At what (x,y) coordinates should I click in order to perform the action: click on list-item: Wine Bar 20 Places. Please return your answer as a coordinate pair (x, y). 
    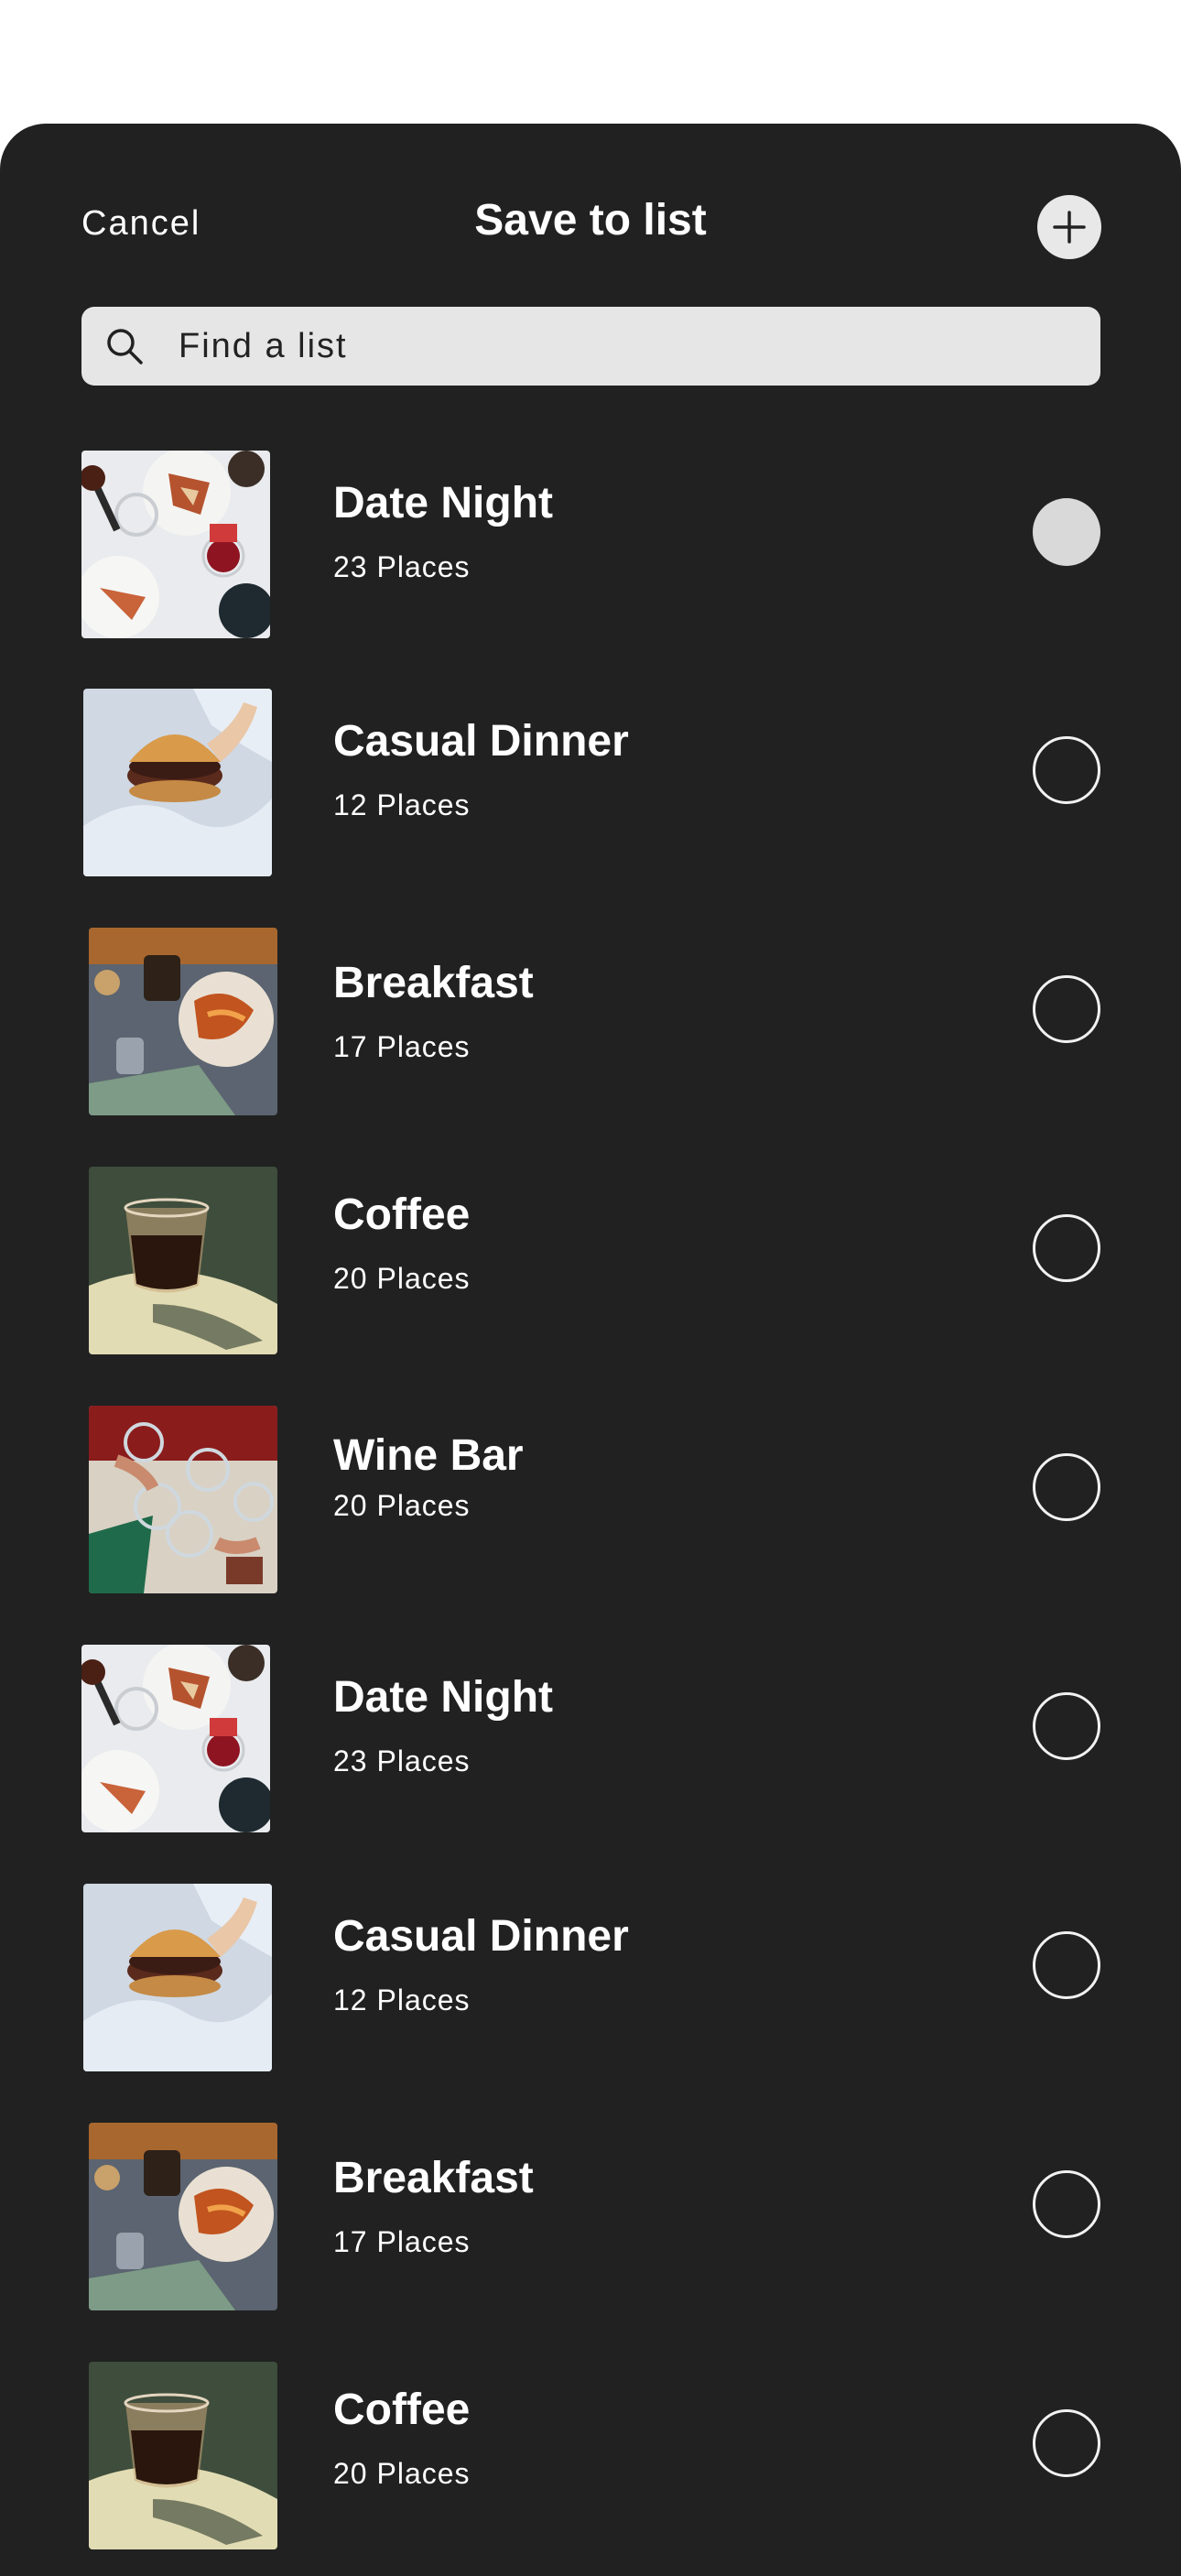
    Looking at the image, I should click on (590, 1496).